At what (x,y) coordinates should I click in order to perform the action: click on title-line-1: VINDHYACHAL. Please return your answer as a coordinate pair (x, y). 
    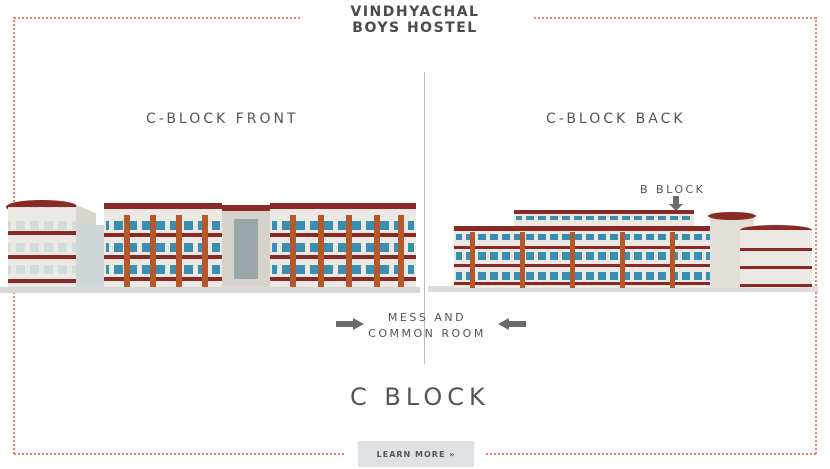
    Looking at the image, I should click on (415, 12).